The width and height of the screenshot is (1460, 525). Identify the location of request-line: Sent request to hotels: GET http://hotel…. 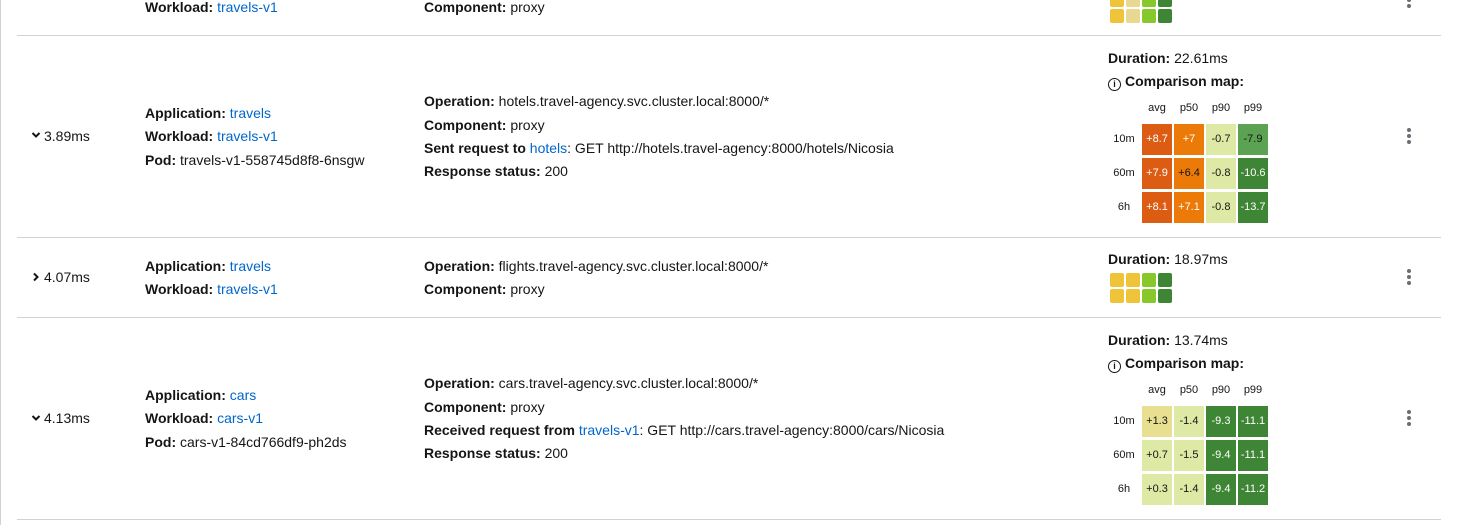
(659, 148).